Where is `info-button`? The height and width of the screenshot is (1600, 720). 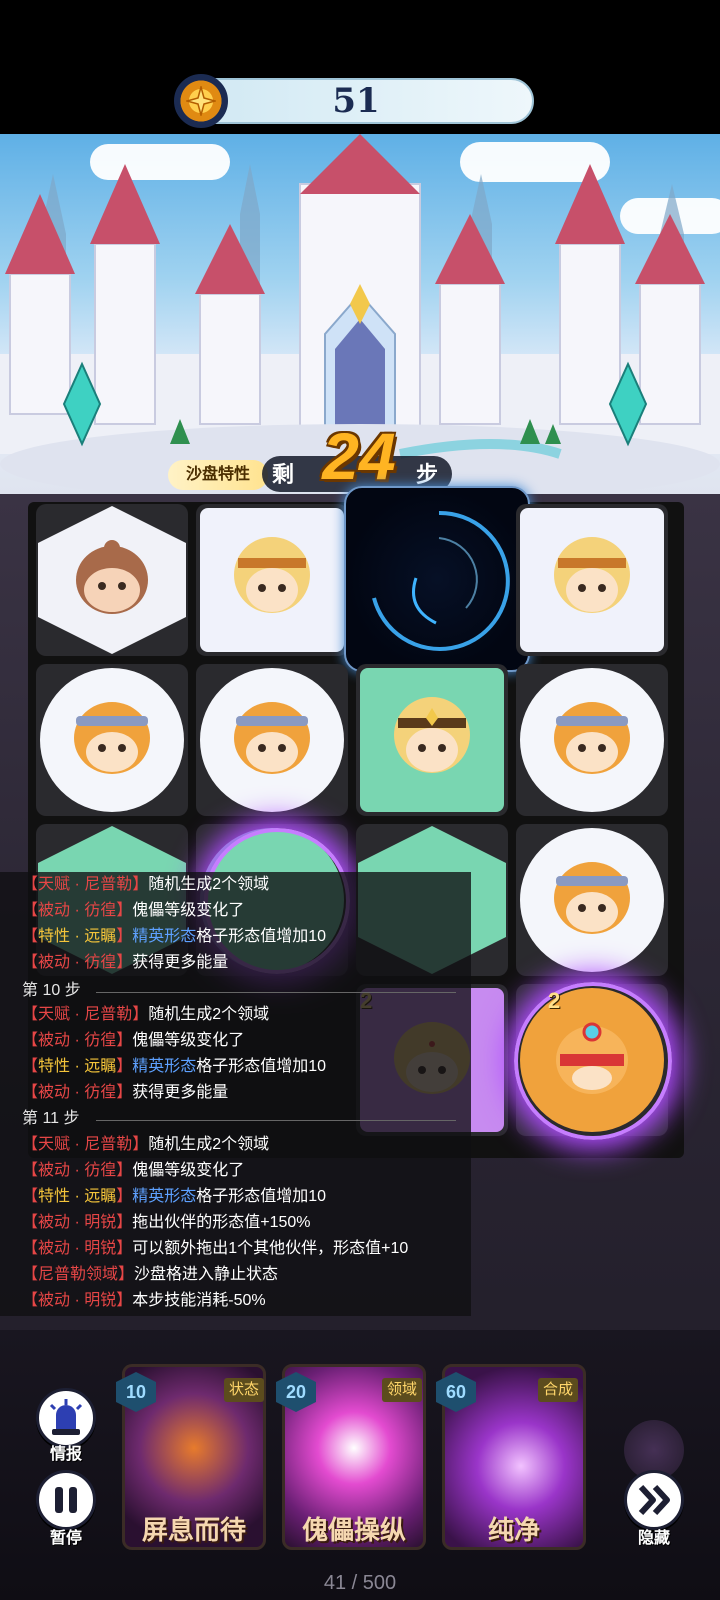 info-button is located at coordinates (66, 1418).